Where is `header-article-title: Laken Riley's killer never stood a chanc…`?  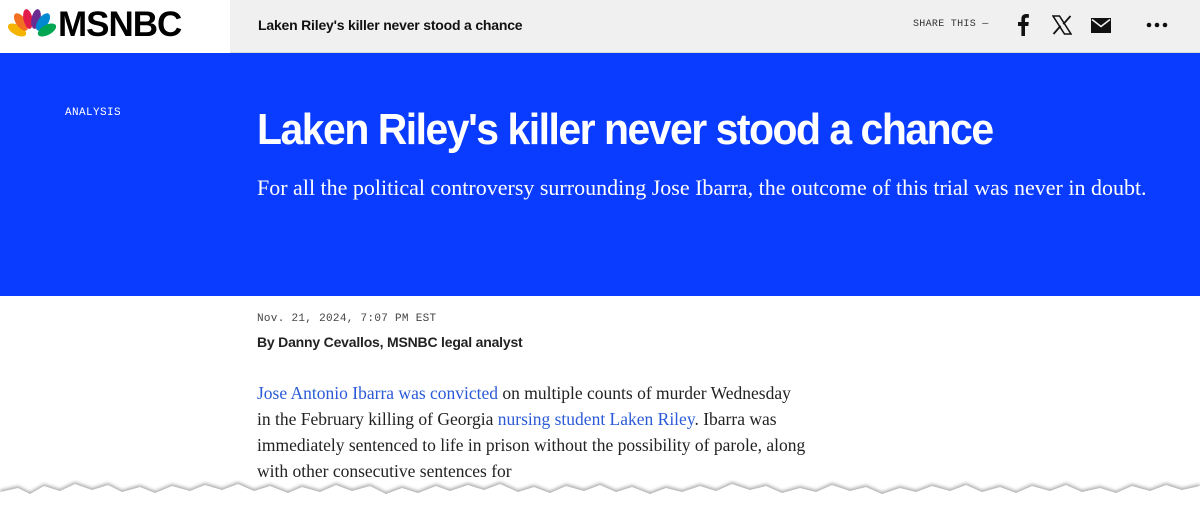 header-article-title: Laken Riley's killer never stood a chanc… is located at coordinates (390, 25).